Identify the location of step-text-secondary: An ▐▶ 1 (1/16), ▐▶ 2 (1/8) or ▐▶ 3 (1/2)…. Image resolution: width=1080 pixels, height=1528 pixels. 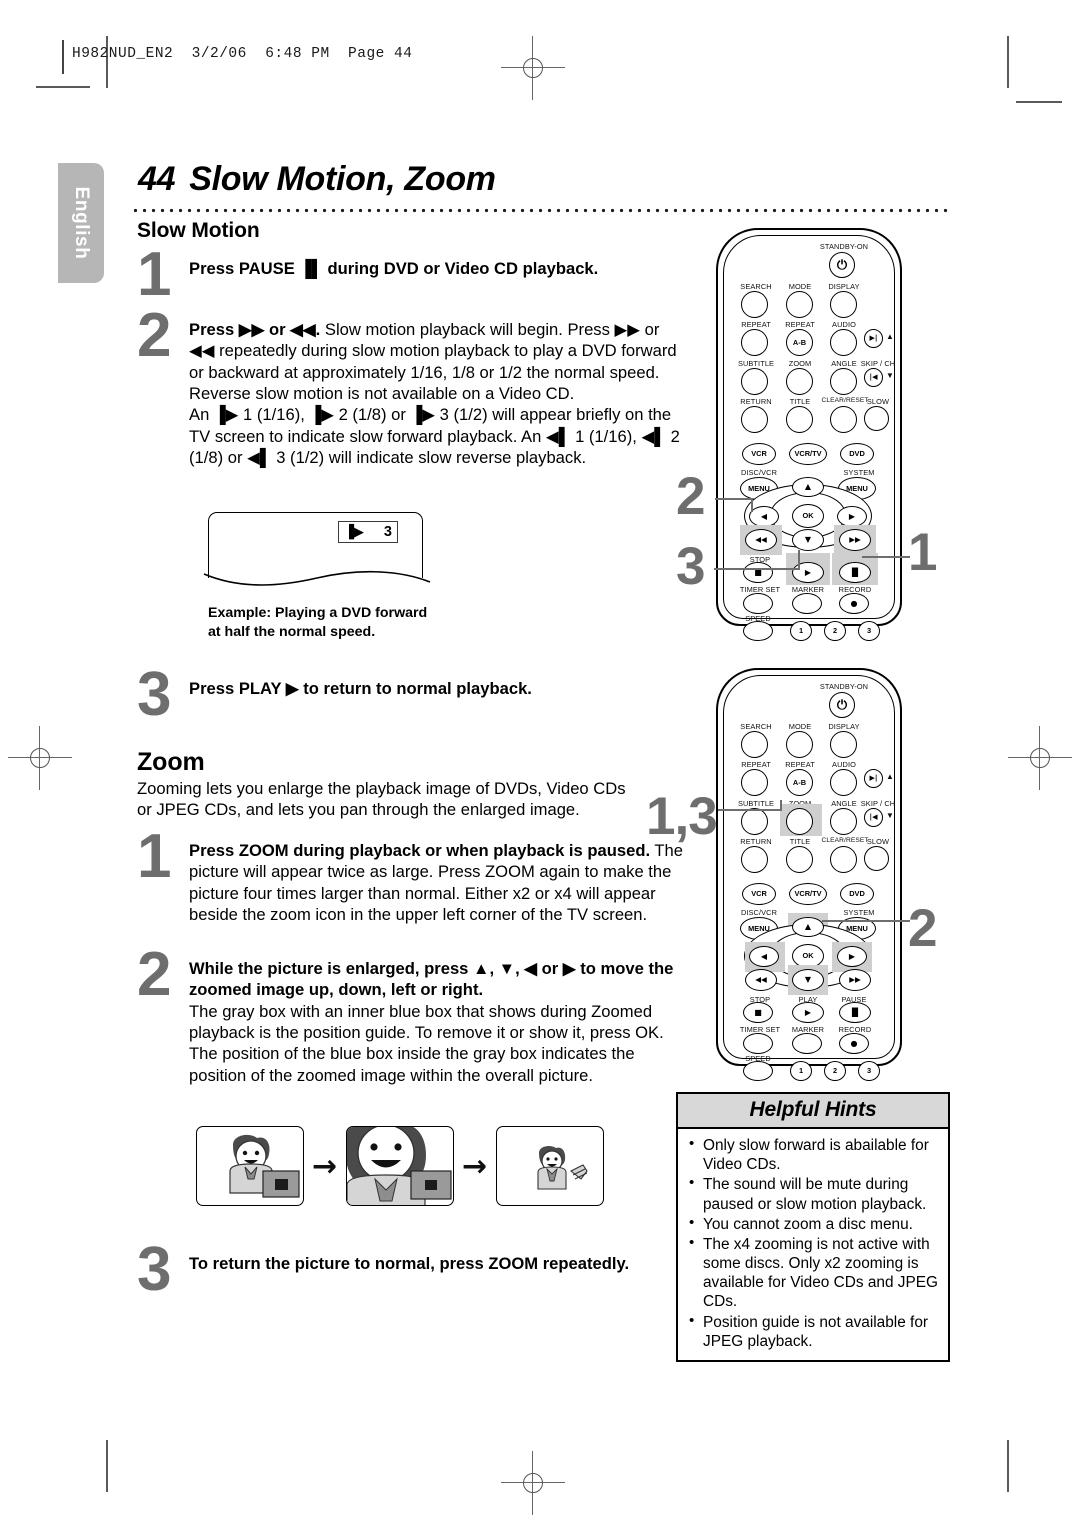
(434, 436).